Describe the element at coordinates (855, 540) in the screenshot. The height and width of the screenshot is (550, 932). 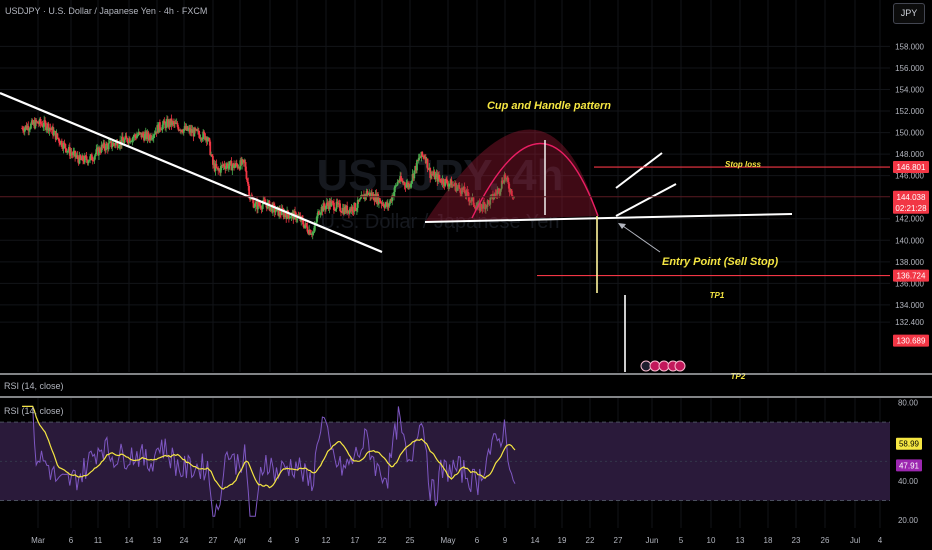
I see `time-axis-tick-label: Jul` at that location.